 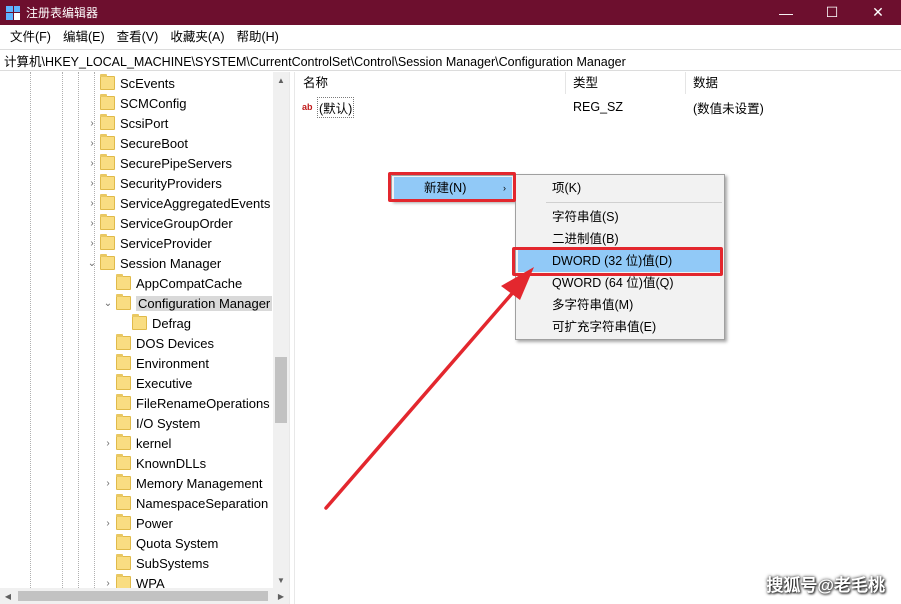 I want to click on tree-item: › SecurePipeServers, so click(x=159, y=163).